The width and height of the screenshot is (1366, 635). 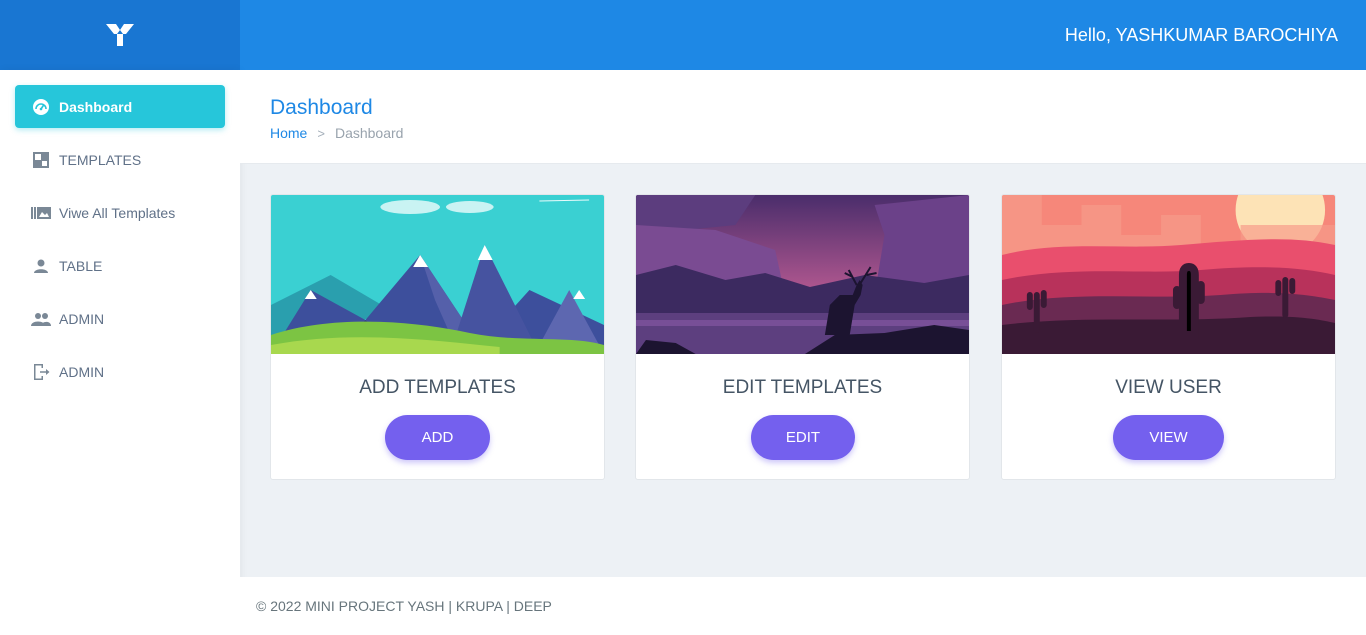 I want to click on card-title: EDIT TEMPLATES, so click(x=802, y=387).